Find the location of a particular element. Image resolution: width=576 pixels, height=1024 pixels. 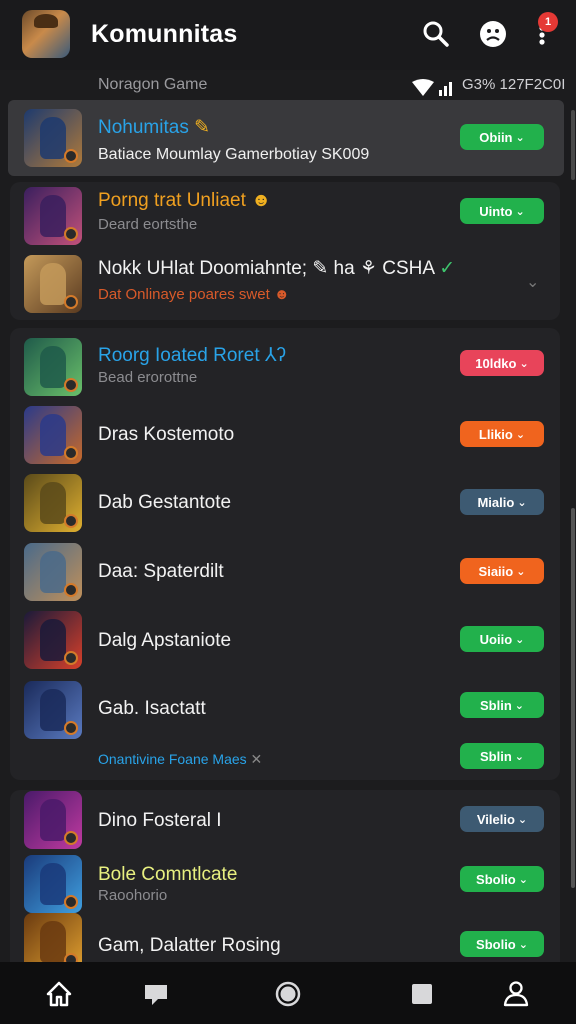

status-button: Uoiio ⌄ is located at coordinates (502, 639).